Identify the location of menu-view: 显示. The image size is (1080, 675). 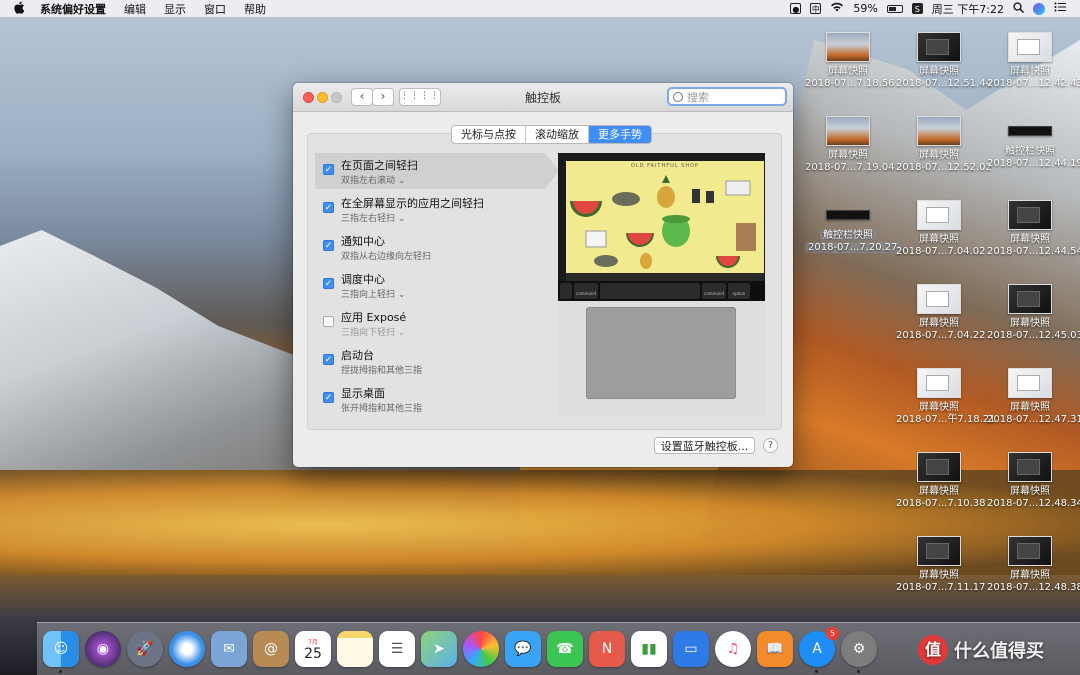
(175, 9).